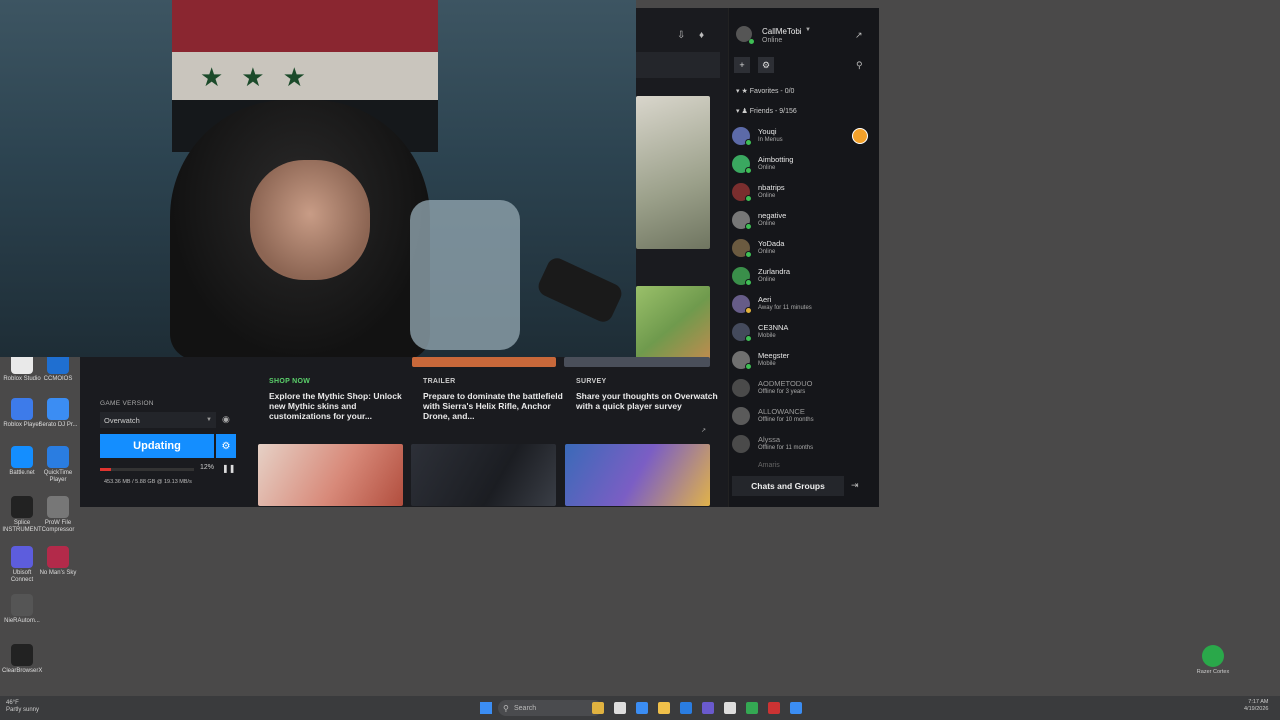 Image resolution: width=1280 pixels, height=720 pixels. What do you see at coordinates (228, 468) in the screenshot?
I see `pause-icon: ❚❚` at bounding box center [228, 468].